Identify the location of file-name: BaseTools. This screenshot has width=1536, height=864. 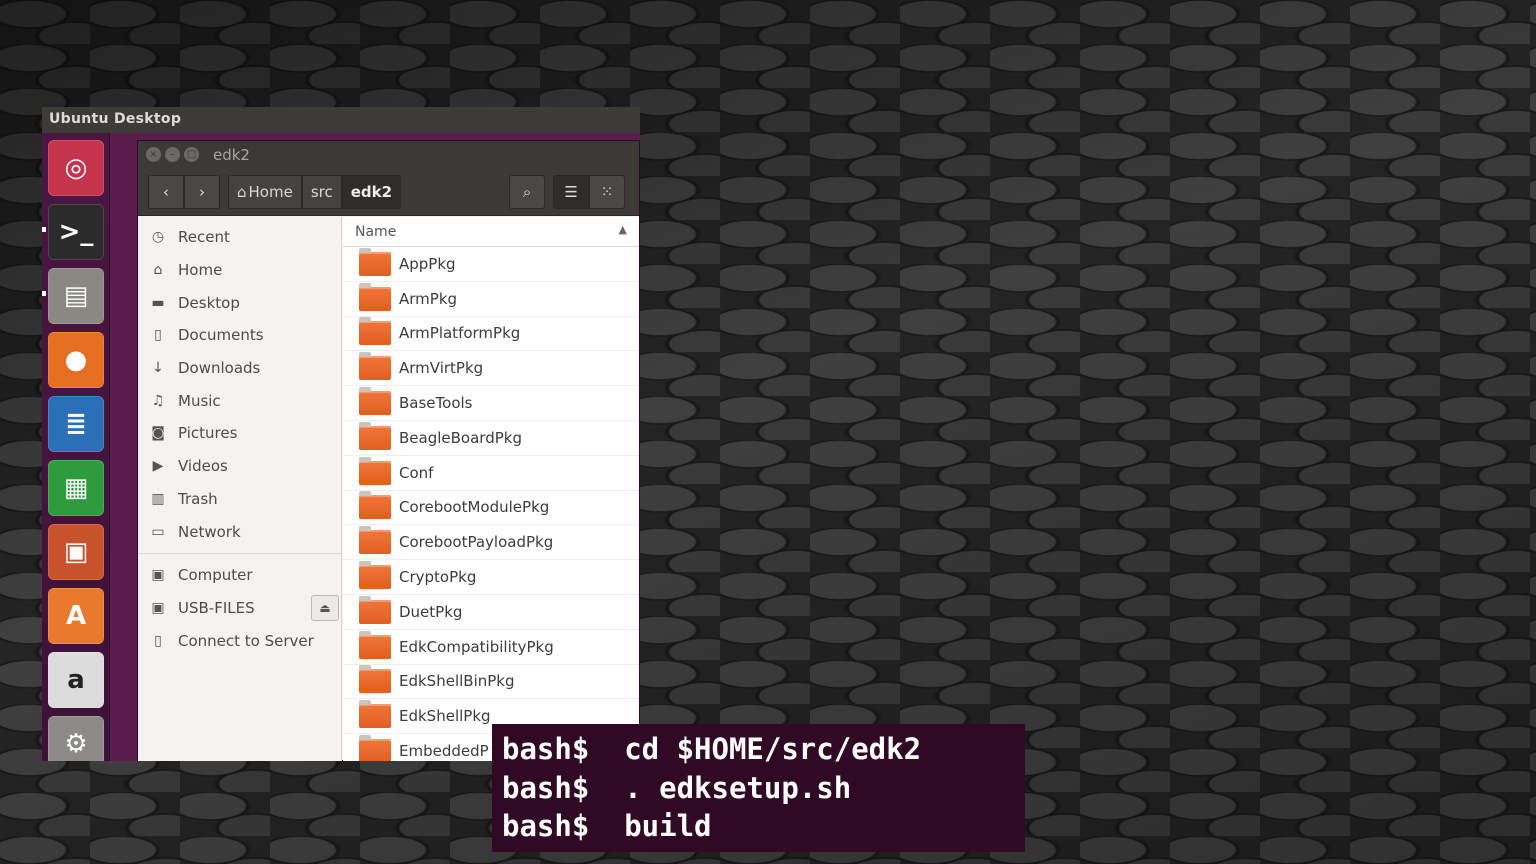
(436, 403).